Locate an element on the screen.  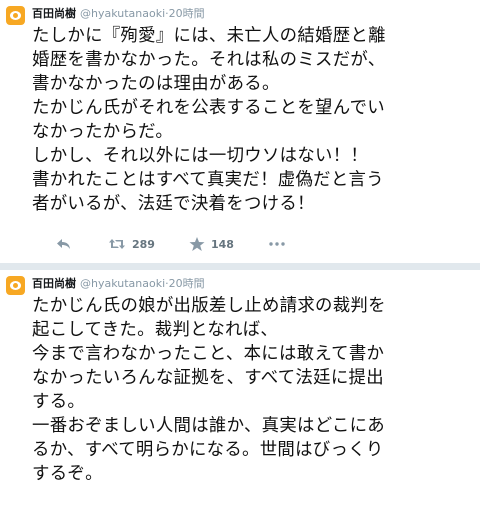
tweet-actions: 289 148 is located at coordinates (171, 246).